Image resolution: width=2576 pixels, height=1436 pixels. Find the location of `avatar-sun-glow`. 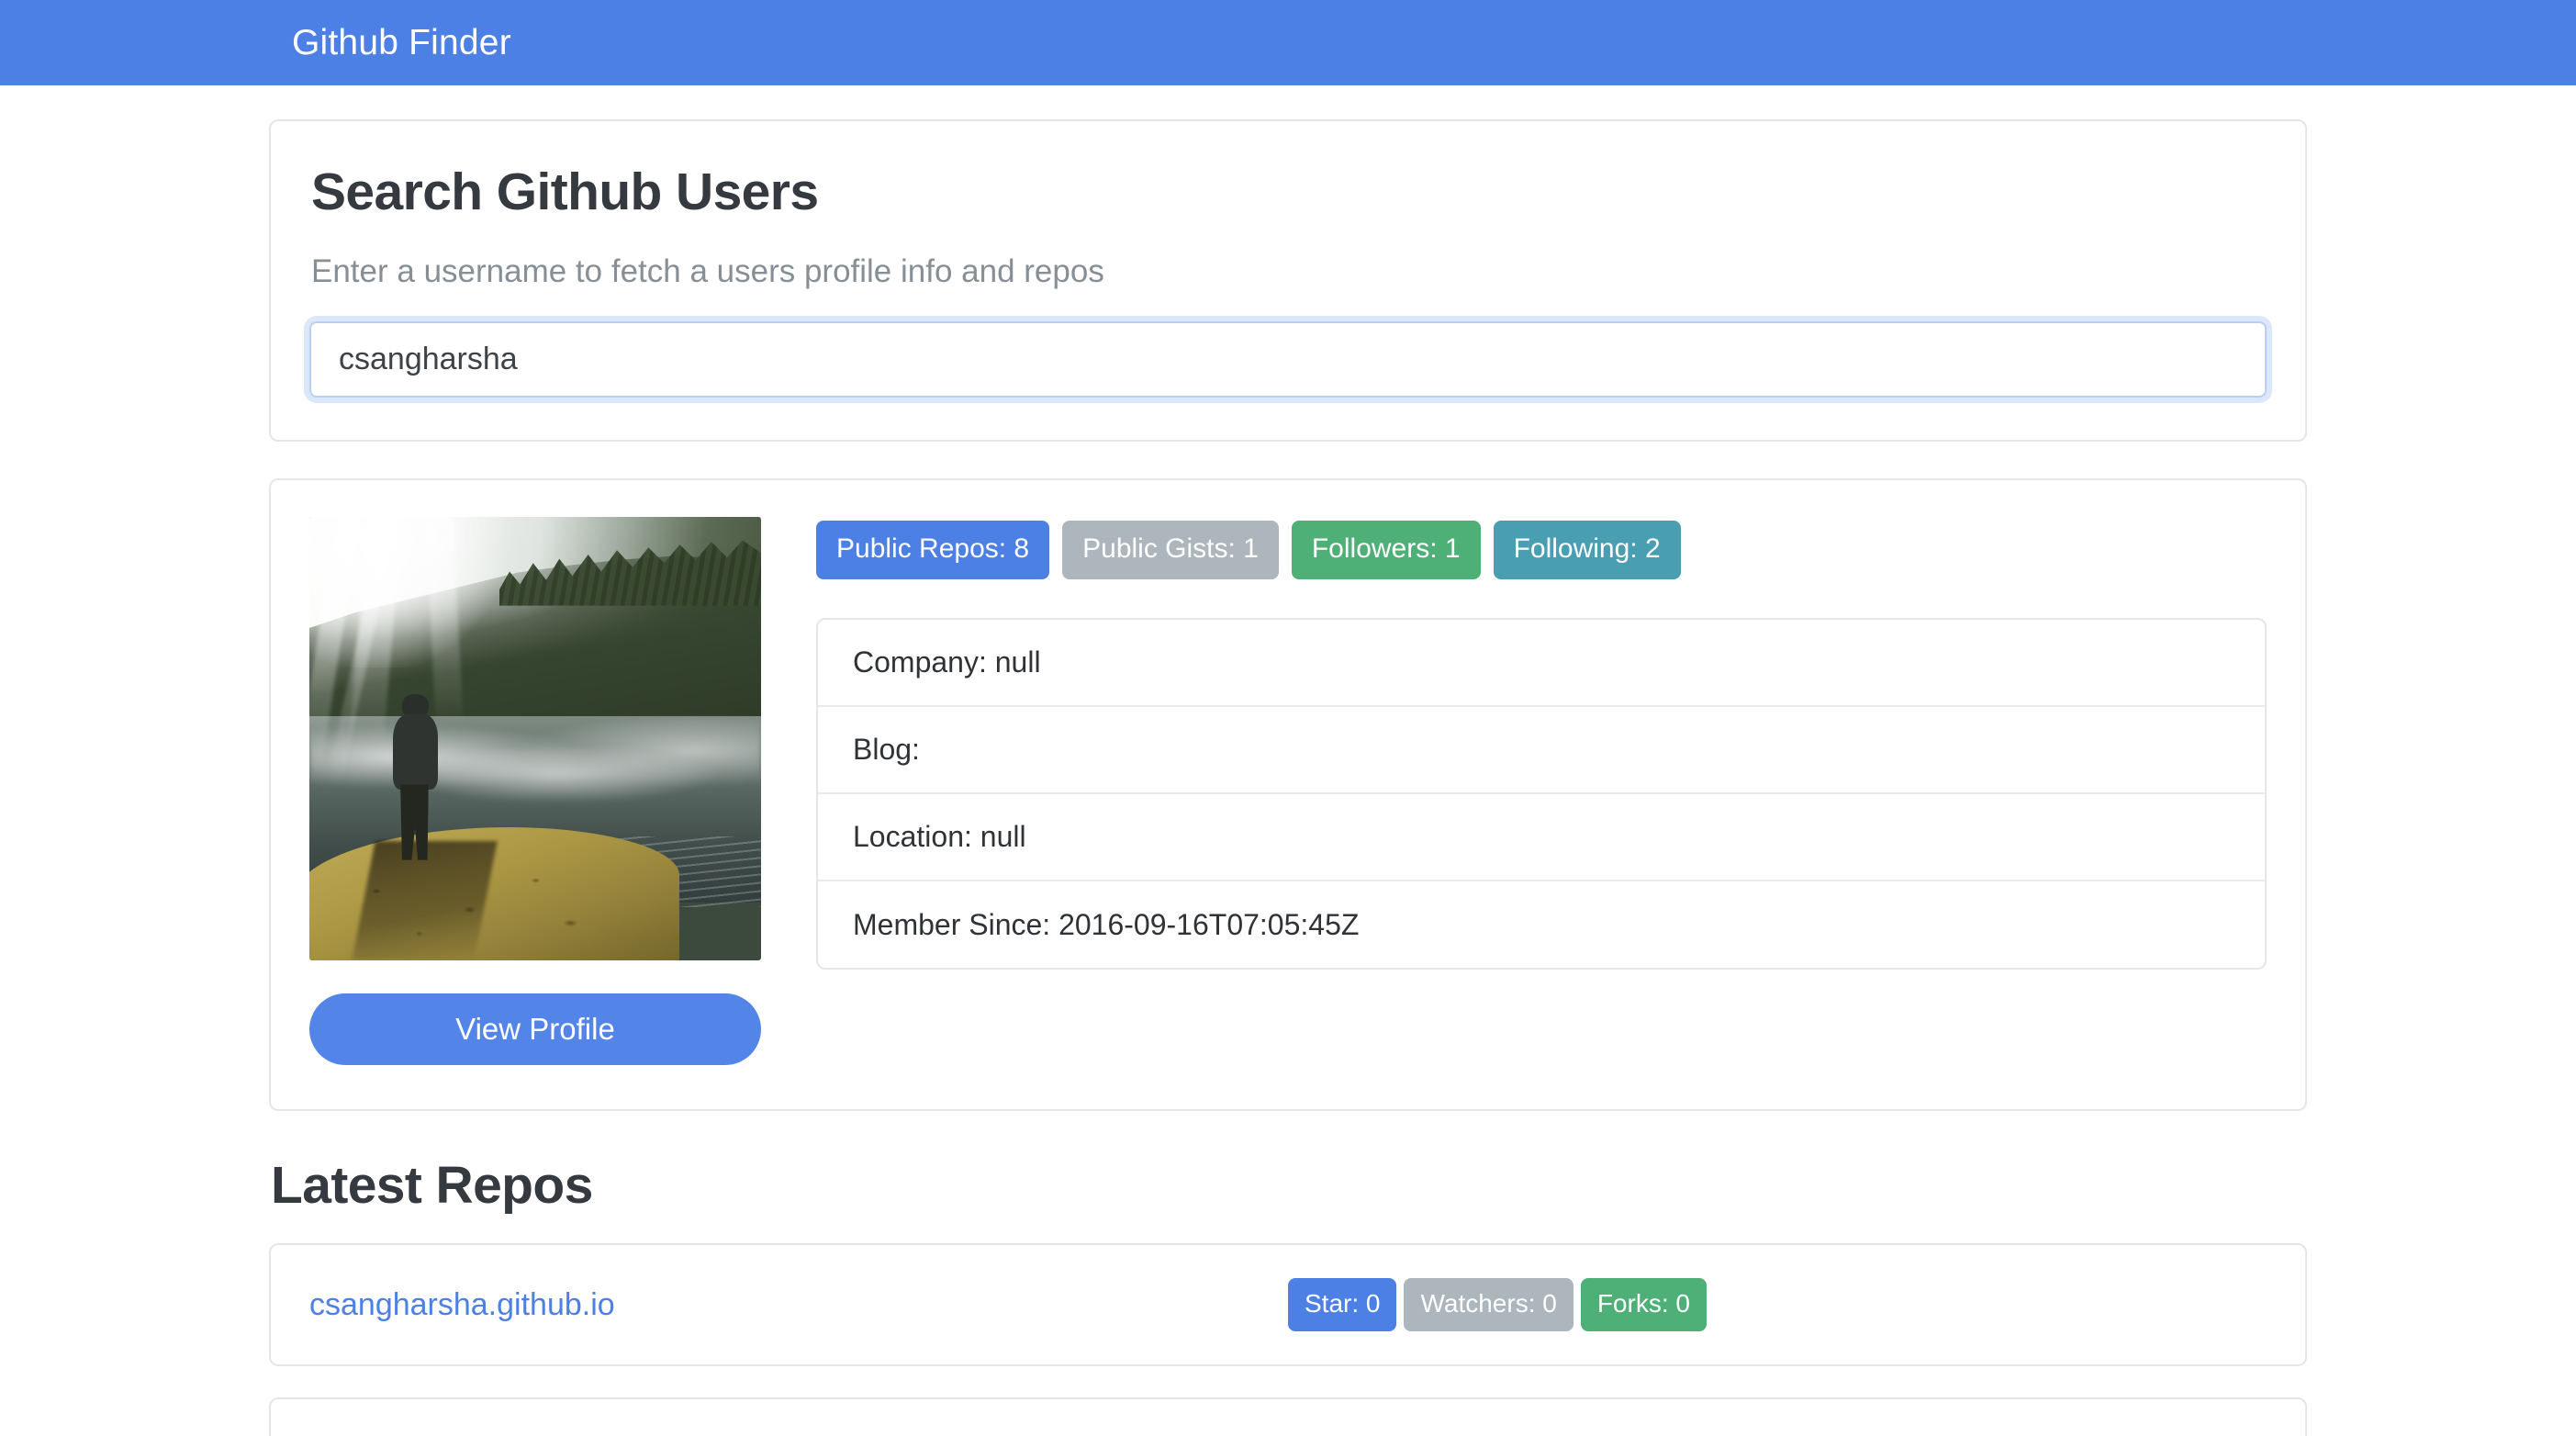

avatar-sun-glow is located at coordinates (413, 592).